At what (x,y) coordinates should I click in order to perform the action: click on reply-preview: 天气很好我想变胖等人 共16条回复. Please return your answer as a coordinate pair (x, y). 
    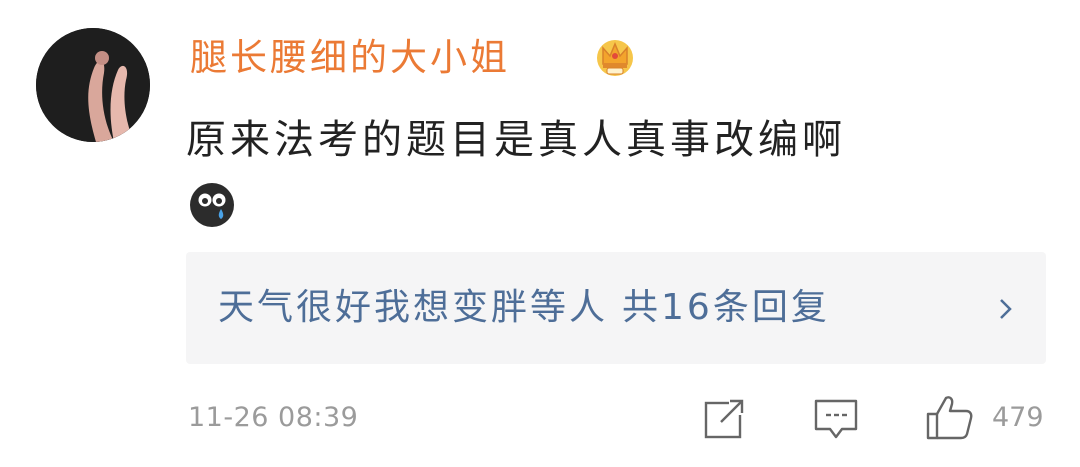
    Looking at the image, I should click on (524, 308).